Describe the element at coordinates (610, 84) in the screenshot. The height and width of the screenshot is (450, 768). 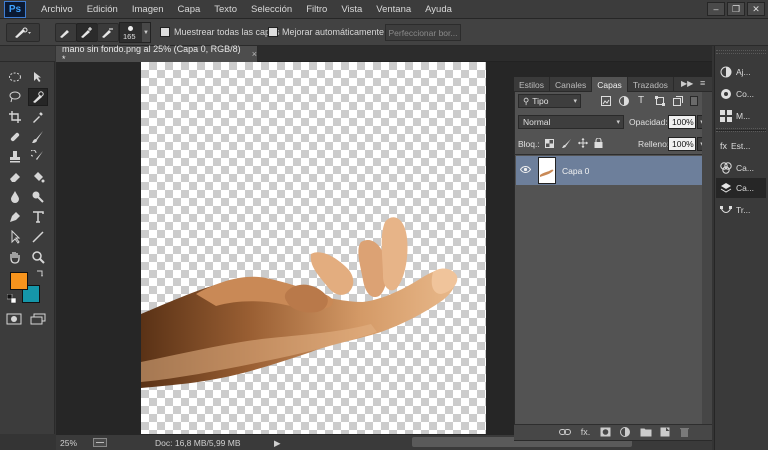
I see `tab-capas: Capas` at that location.